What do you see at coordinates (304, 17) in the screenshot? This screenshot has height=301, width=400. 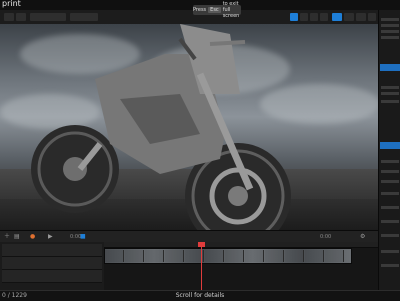 I see `move-tool-button` at bounding box center [304, 17].